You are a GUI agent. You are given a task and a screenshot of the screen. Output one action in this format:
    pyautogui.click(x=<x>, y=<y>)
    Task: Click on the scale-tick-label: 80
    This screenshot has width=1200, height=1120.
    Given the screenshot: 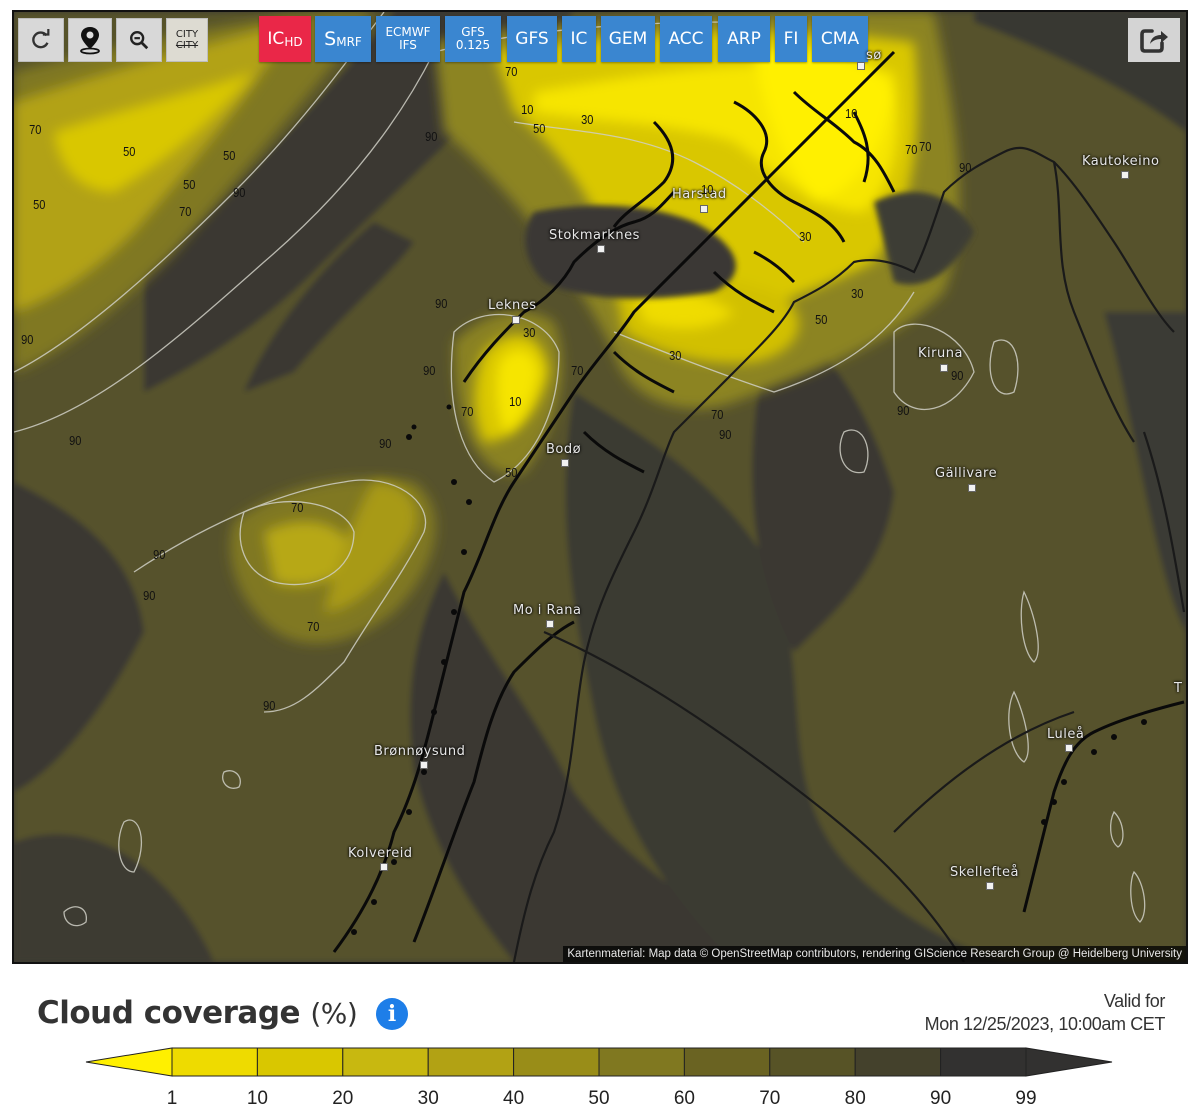 What is the action you would take?
    pyautogui.click(x=855, y=1098)
    